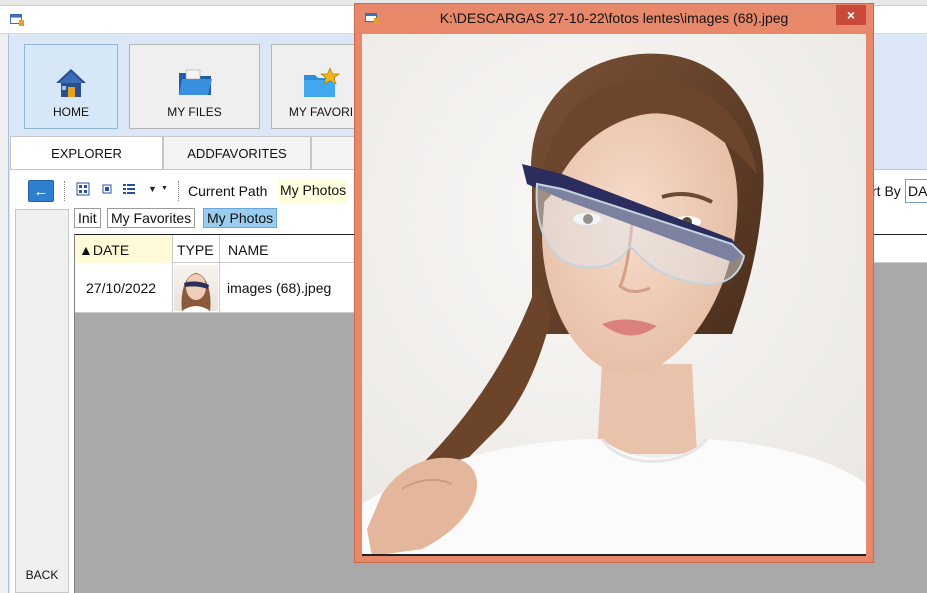 Image resolution: width=927 pixels, height=593 pixels. Describe the element at coordinates (333, 152) in the screenshot. I see `tab-blank` at that location.